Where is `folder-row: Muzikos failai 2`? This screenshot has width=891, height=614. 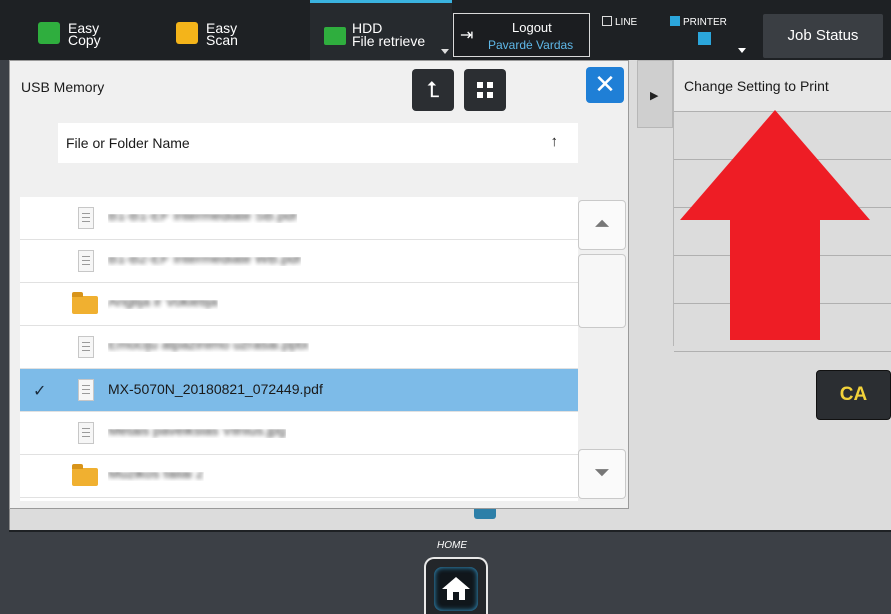
folder-row: Muzikos failai 2 is located at coordinates (299, 476).